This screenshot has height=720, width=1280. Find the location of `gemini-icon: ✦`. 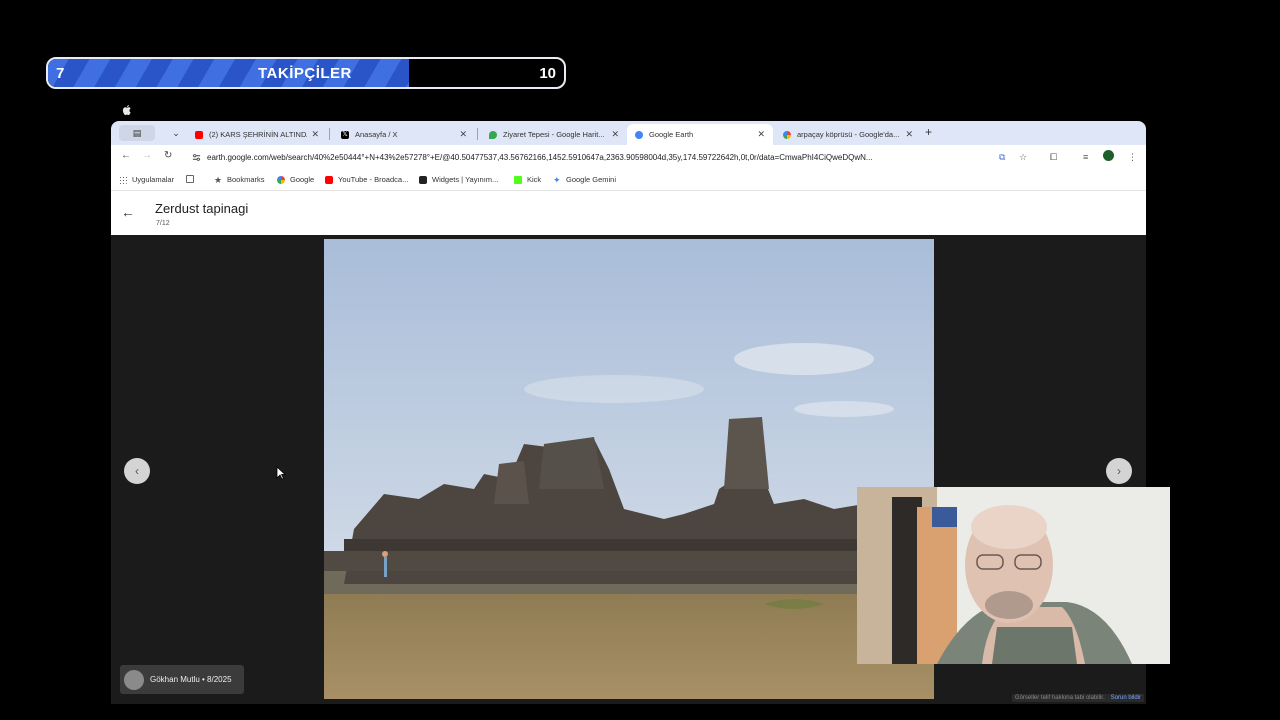

gemini-icon: ✦ is located at coordinates (557, 179).